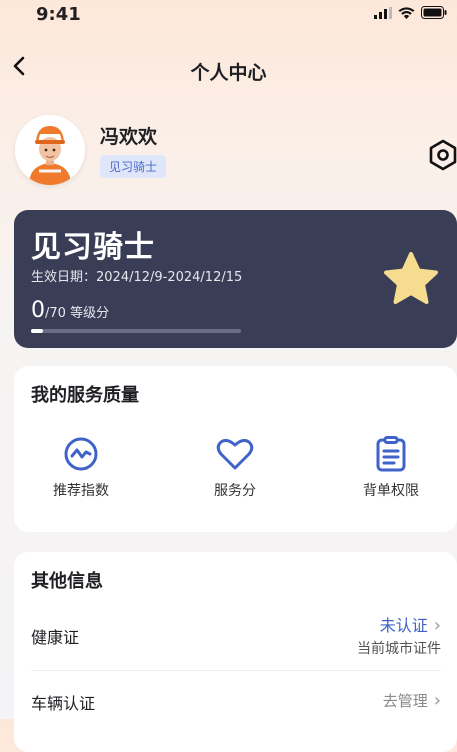 The width and height of the screenshot is (457, 752). I want to click on level-badge: 见习骑士, so click(133, 166).